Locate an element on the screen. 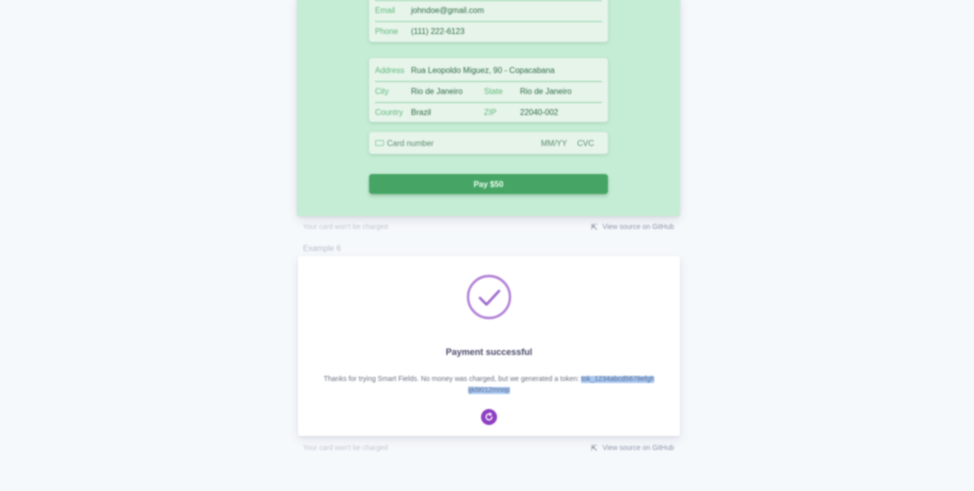  success-title: Payment successful is located at coordinates (489, 352).